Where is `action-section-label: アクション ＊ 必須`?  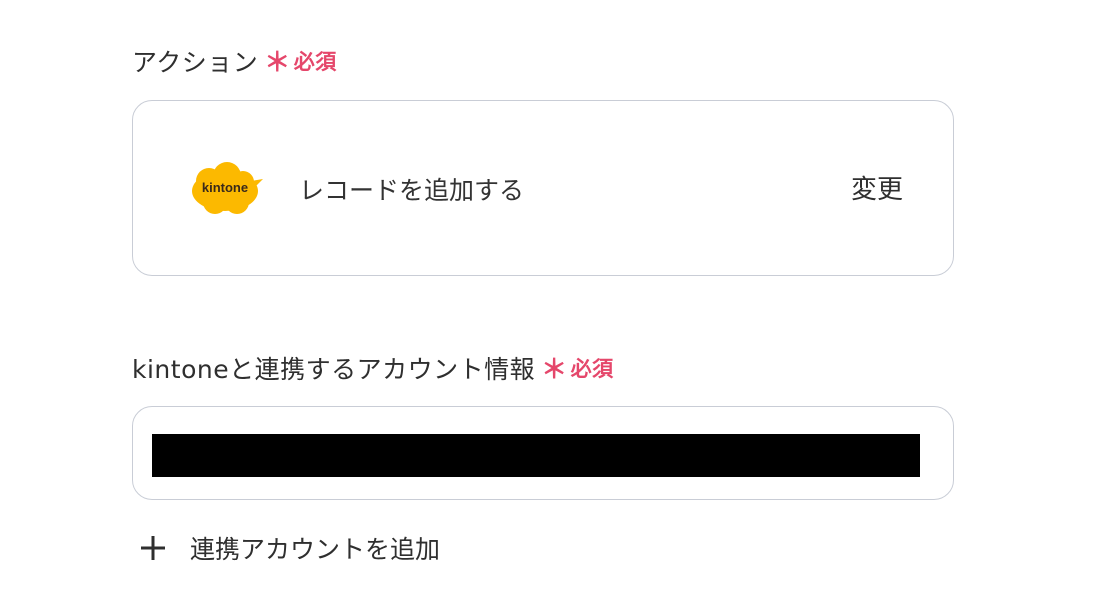 action-section-label: アクション ＊ 必須 is located at coordinates (234, 60).